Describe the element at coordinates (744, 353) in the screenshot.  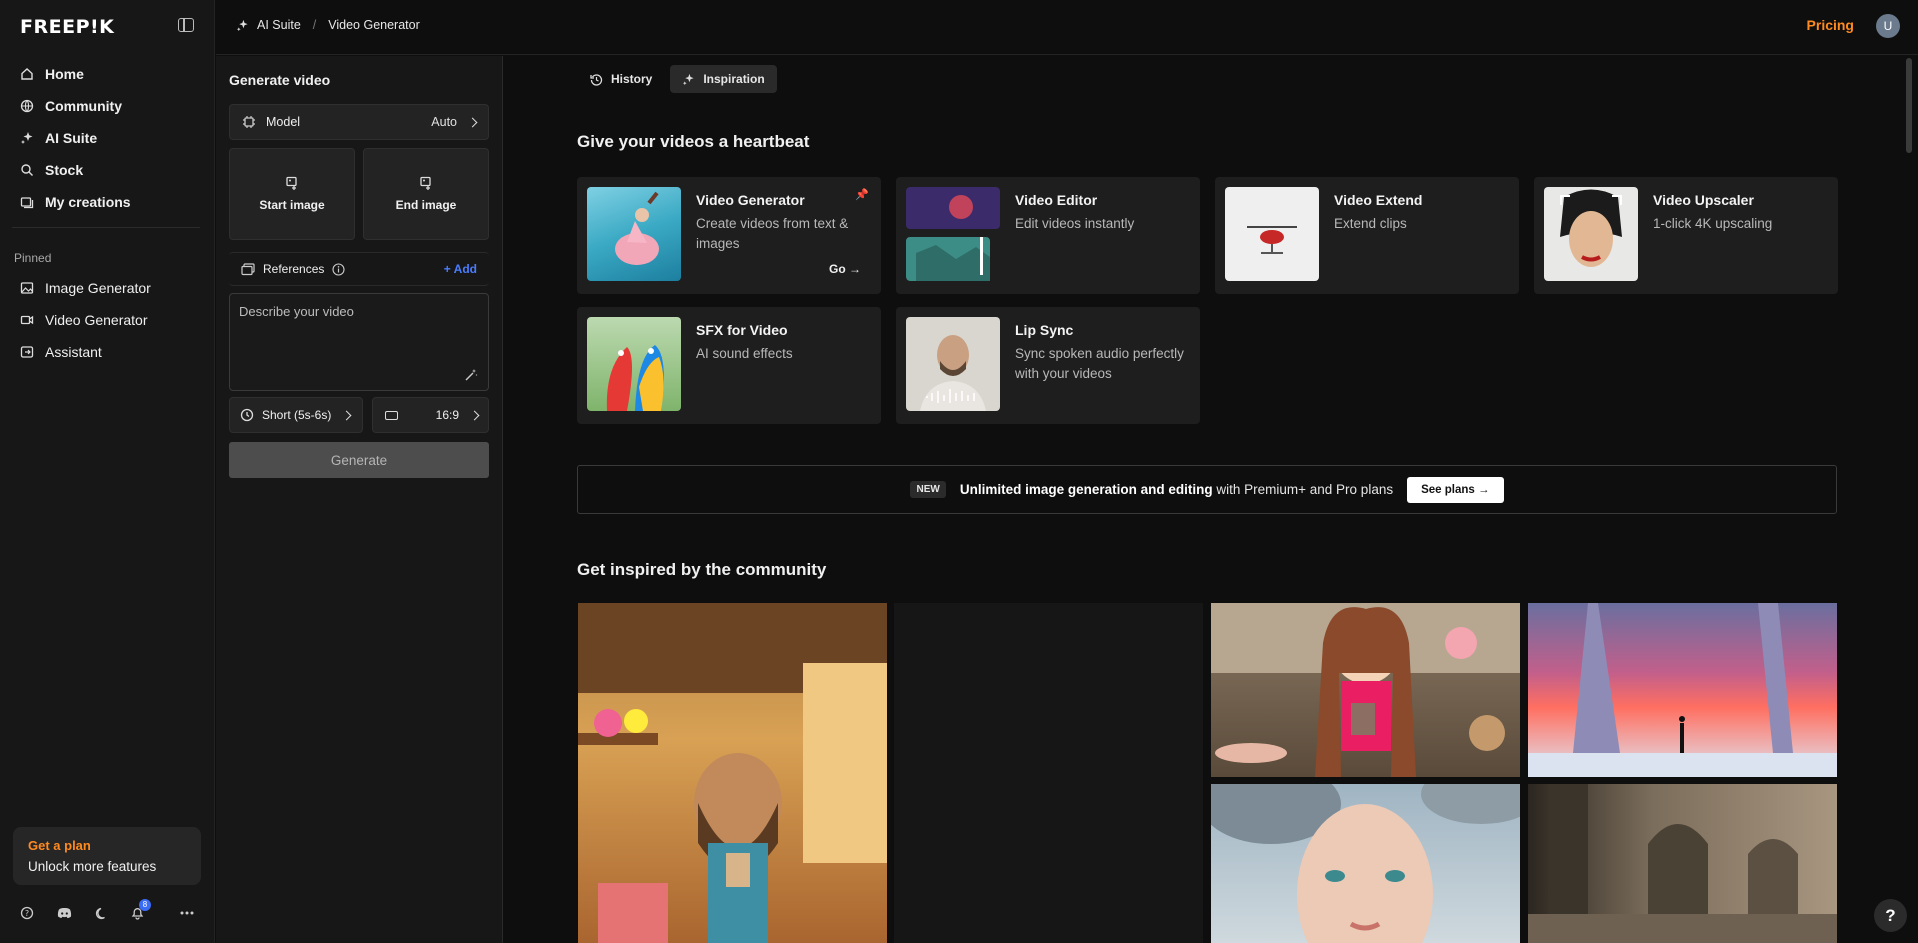
I see `tool-description: AI sound effects` at that location.